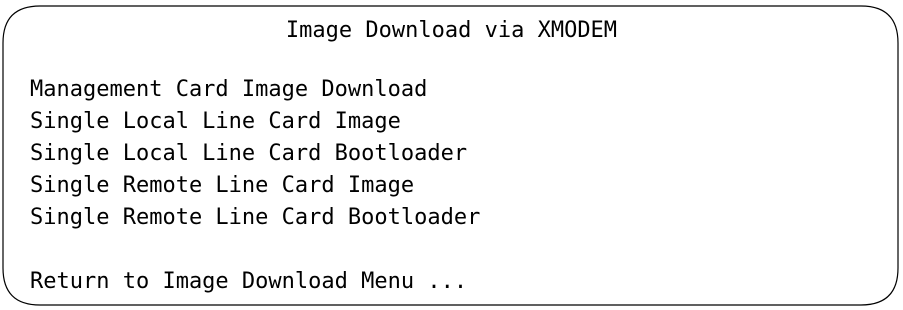 The image size is (903, 310). I want to click on menu-item-single-local-line-card-bootloader: Single Local Line Card Bootloader, so click(255, 154).